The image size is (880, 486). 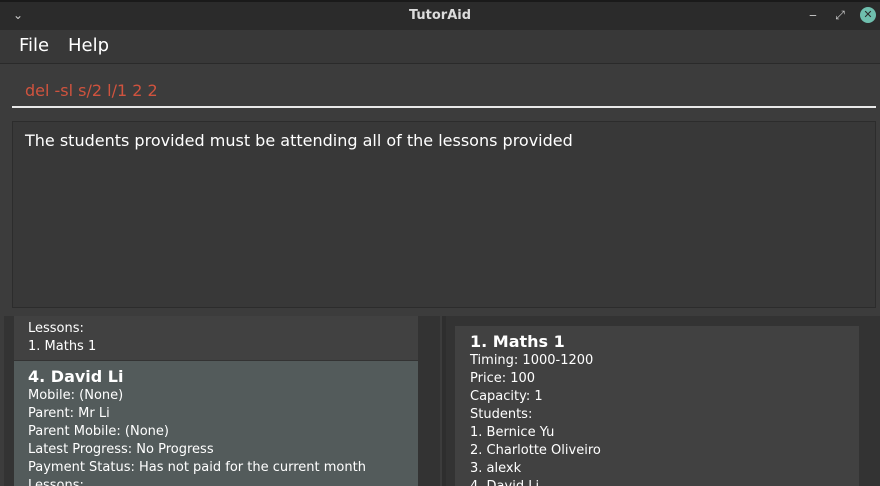 I want to click on lesson-item: 1. Maths 1, so click(x=62, y=346).